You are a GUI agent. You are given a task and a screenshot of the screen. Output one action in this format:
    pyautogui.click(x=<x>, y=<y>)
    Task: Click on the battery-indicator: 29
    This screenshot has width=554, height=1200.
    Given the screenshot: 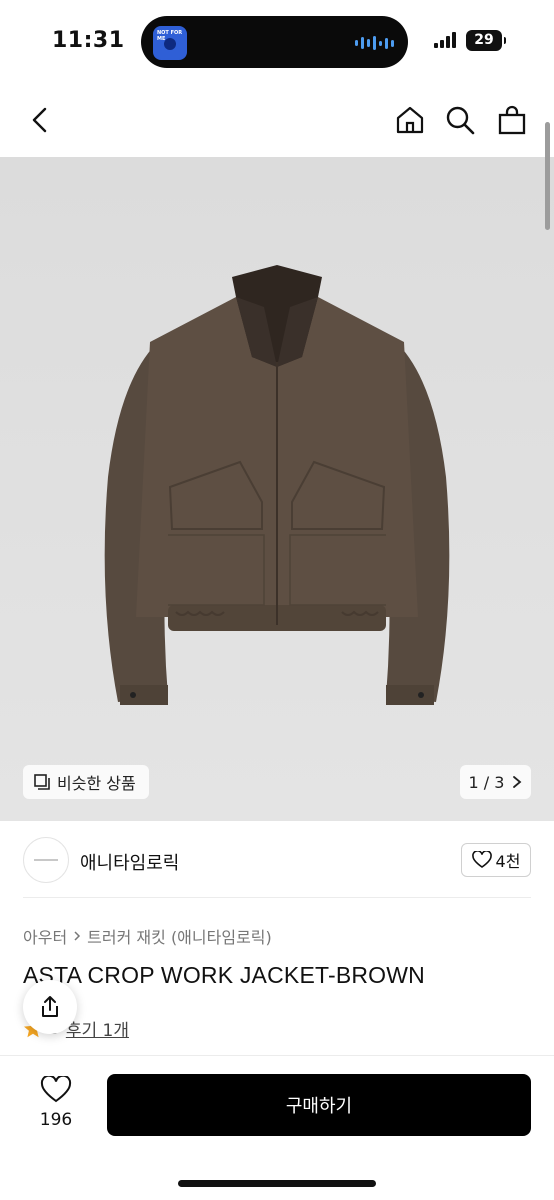 What is the action you would take?
    pyautogui.click(x=486, y=40)
    